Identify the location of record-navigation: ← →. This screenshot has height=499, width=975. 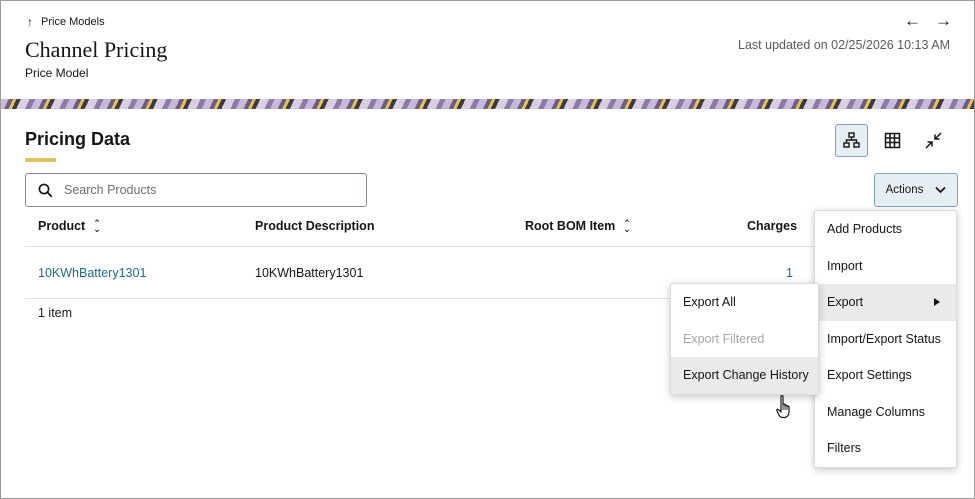
(928, 21).